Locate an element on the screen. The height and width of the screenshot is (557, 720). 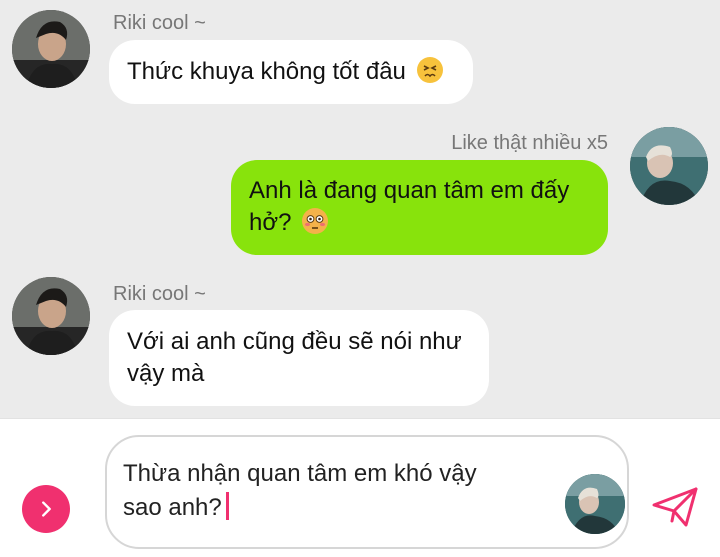
next-button is located at coordinates (46, 509).